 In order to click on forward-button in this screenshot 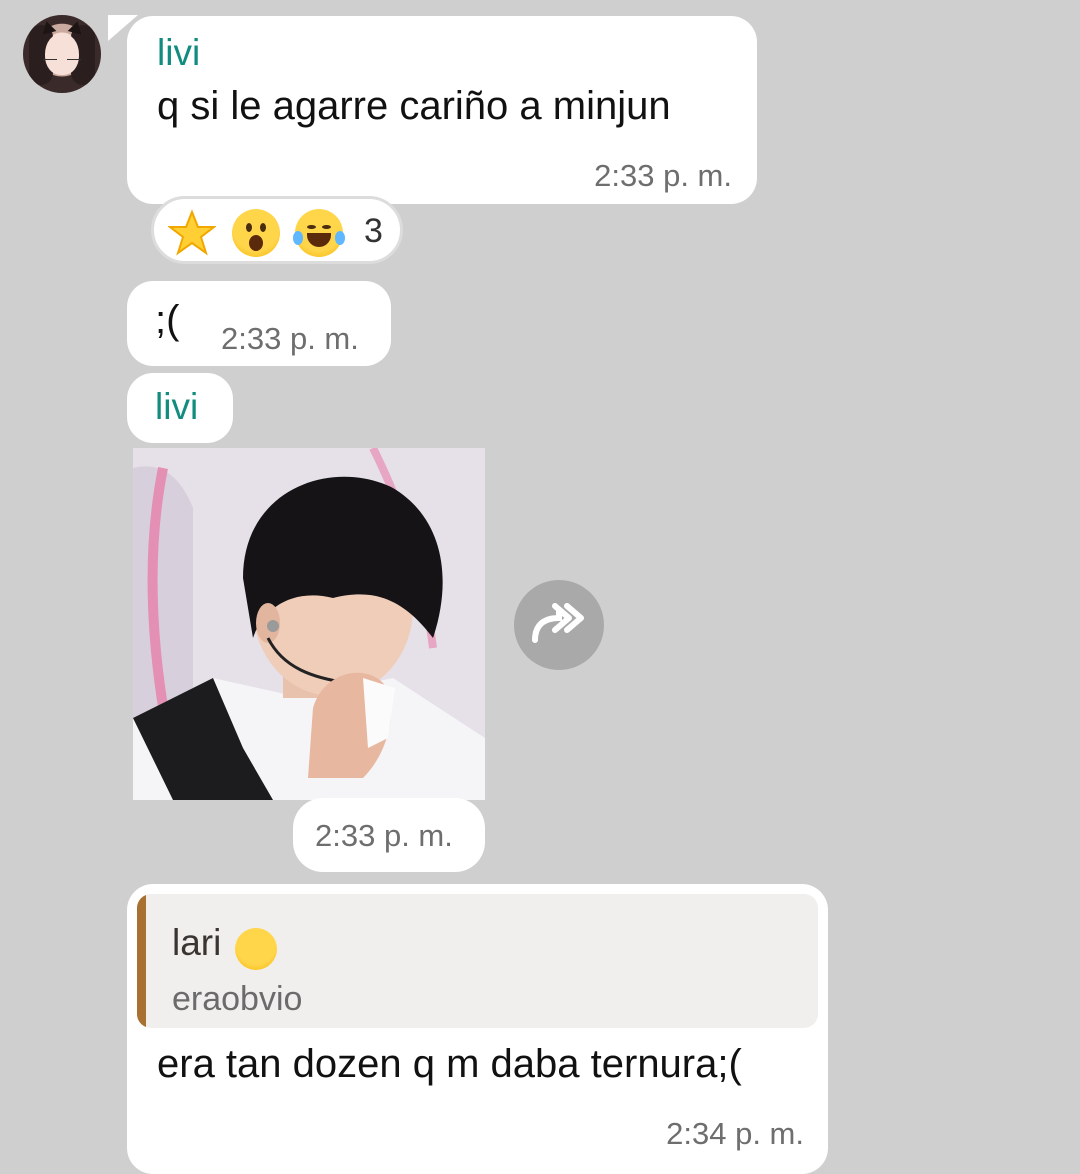, I will do `click(559, 625)`.